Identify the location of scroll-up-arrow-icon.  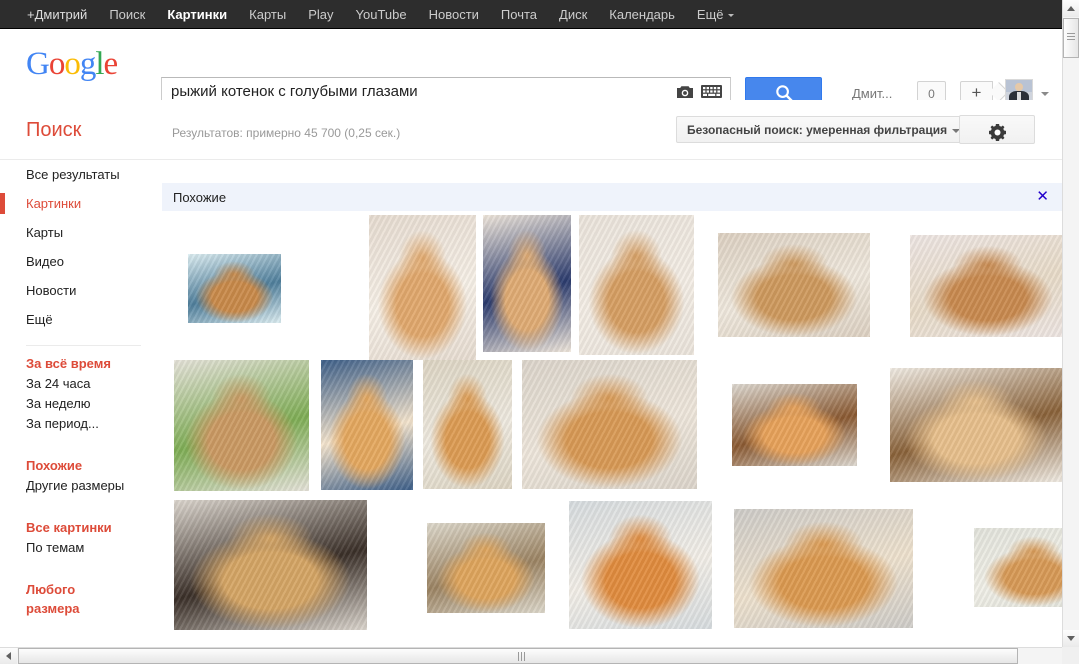
(1071, 8).